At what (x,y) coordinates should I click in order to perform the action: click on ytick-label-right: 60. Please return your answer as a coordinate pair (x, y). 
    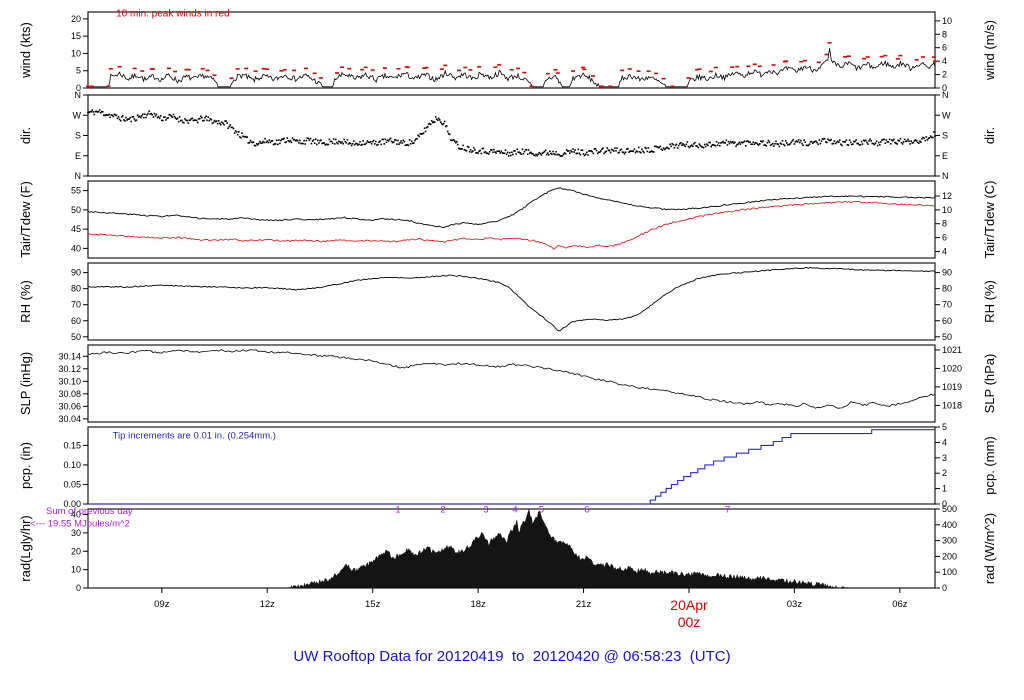
    Looking at the image, I should click on (947, 321).